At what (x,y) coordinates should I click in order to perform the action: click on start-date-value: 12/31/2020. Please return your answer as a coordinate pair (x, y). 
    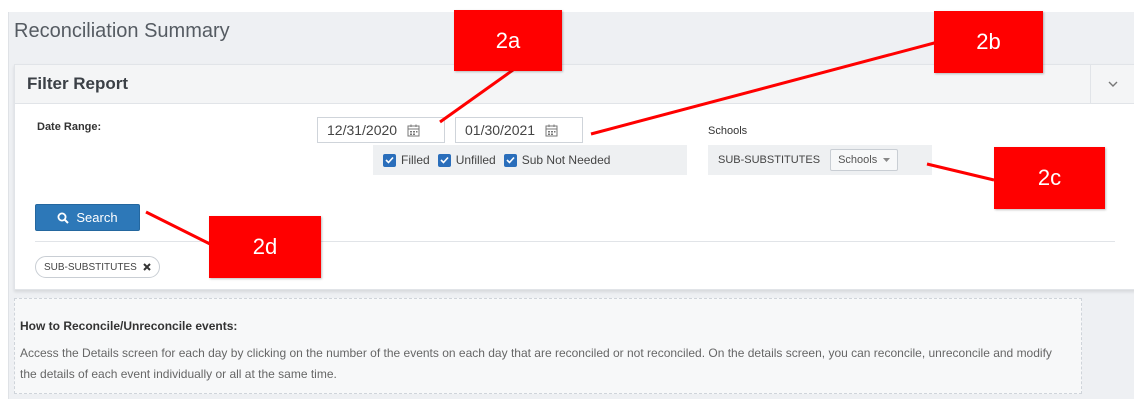
    Looking at the image, I should click on (362, 130).